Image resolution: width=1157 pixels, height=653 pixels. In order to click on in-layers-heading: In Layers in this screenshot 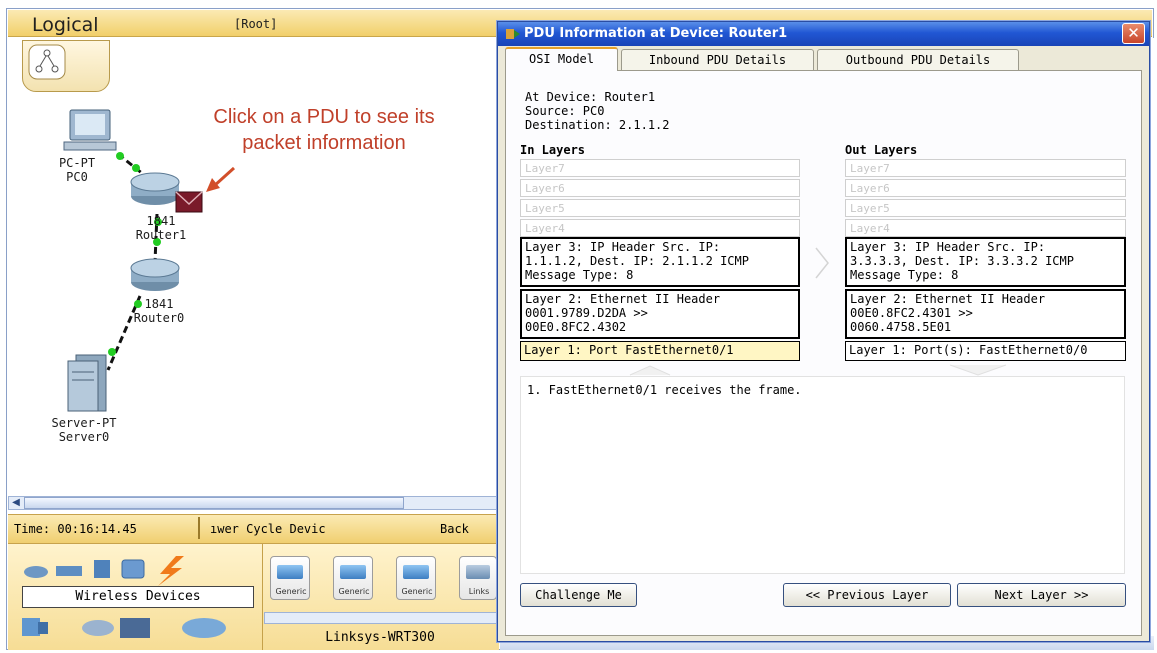, I will do `click(553, 150)`.